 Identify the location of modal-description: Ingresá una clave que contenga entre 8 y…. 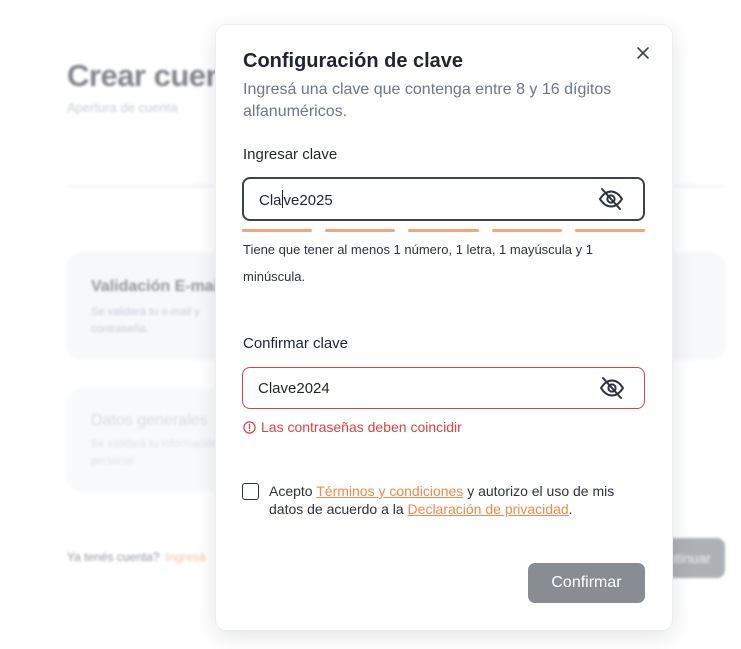
(427, 100).